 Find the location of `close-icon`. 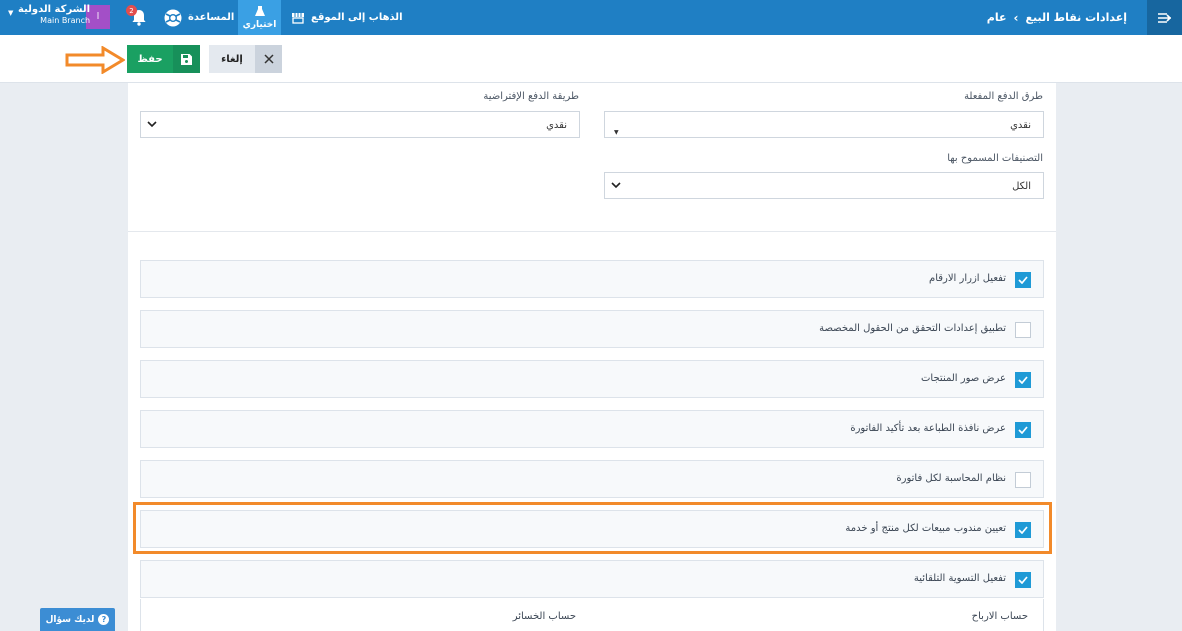

close-icon is located at coordinates (268, 59).